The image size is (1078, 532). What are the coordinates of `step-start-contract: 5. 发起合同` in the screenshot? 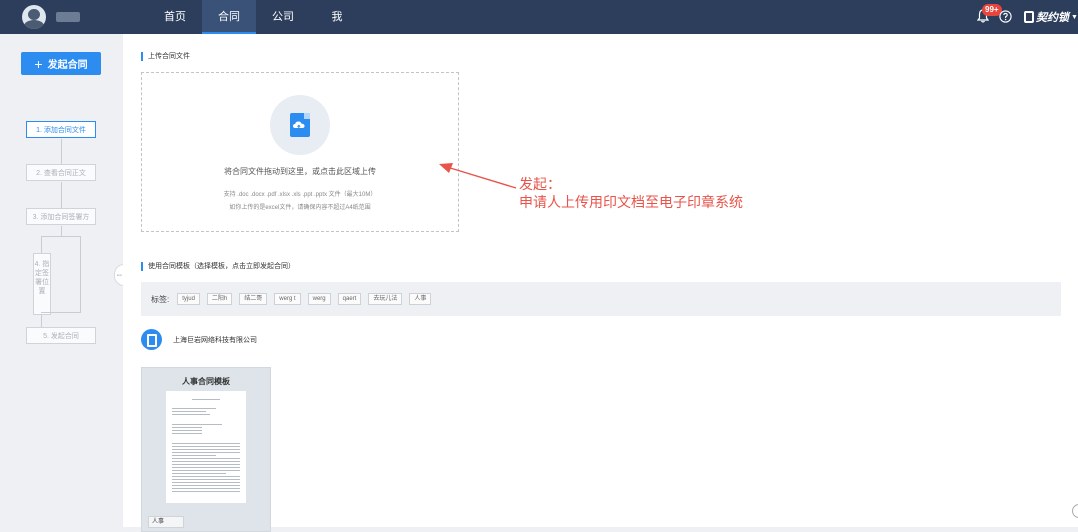 It's located at (61, 335).